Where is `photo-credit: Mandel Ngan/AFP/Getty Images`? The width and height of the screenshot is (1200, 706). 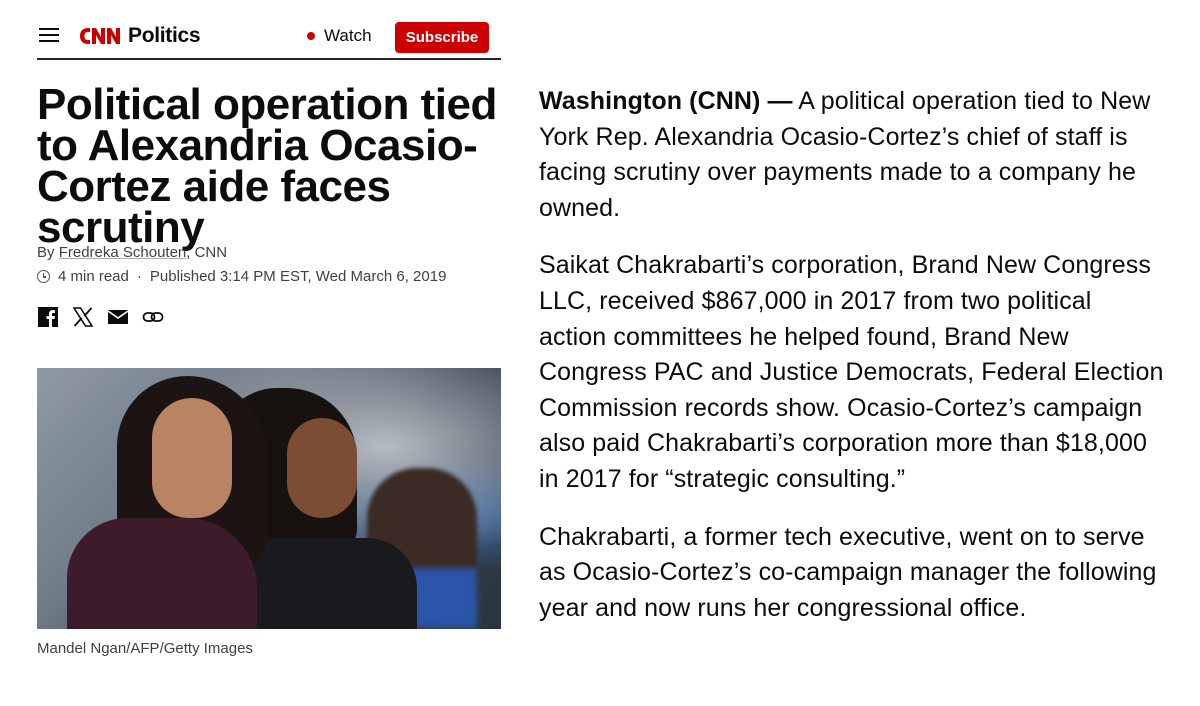
photo-credit: Mandel Ngan/AFP/Getty Images is located at coordinates (145, 648).